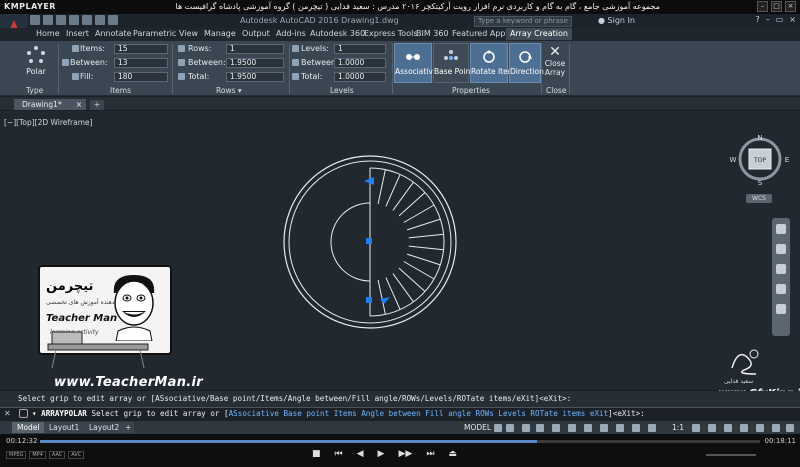  What do you see at coordinates (781, 309) in the screenshot?
I see `showmotion-icon` at bounding box center [781, 309].